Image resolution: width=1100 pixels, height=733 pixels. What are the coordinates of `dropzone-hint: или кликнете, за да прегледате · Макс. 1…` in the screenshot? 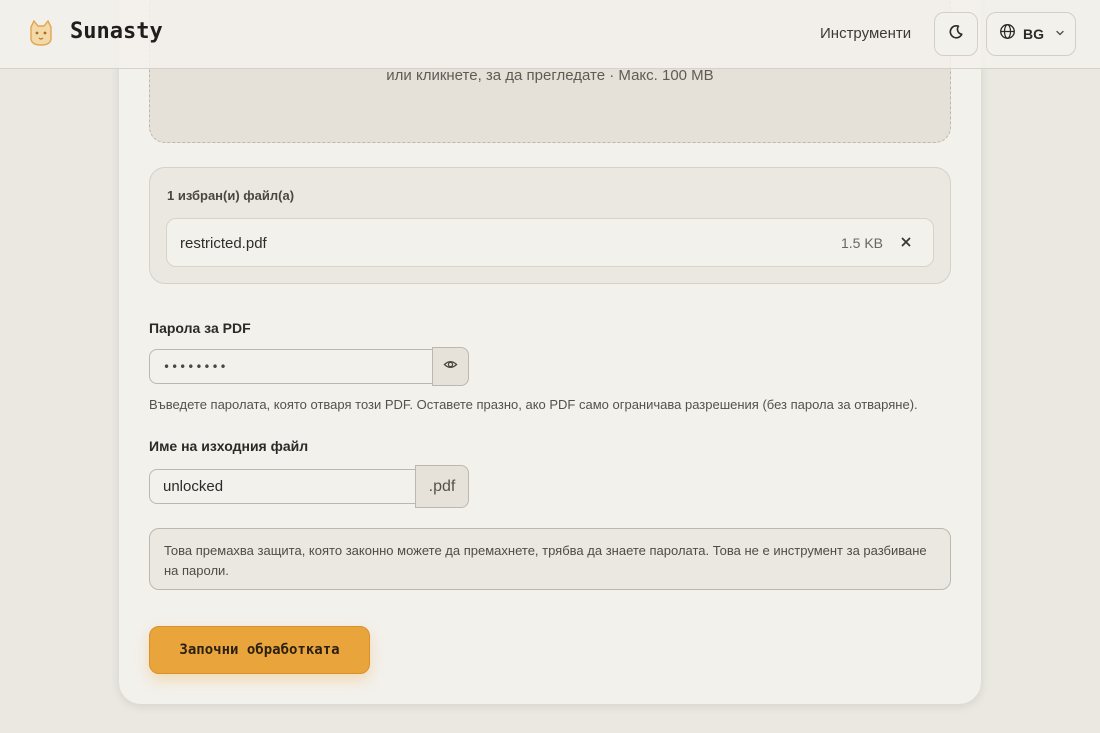 It's located at (550, 75).